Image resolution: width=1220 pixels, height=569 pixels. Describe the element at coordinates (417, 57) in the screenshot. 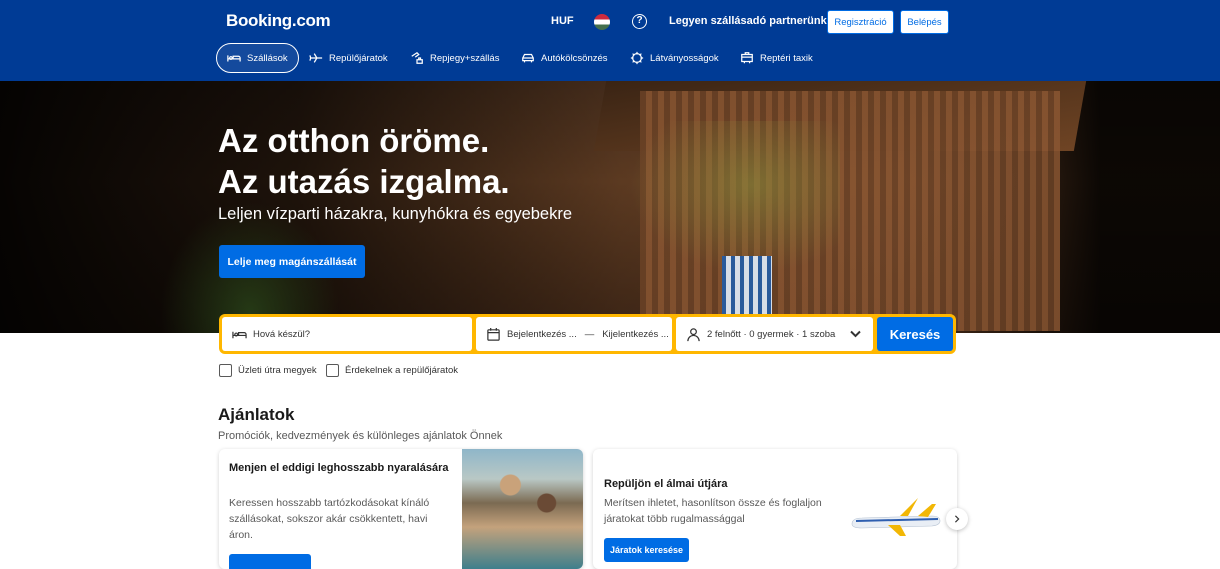

I see `flight-hotel-icon` at that location.